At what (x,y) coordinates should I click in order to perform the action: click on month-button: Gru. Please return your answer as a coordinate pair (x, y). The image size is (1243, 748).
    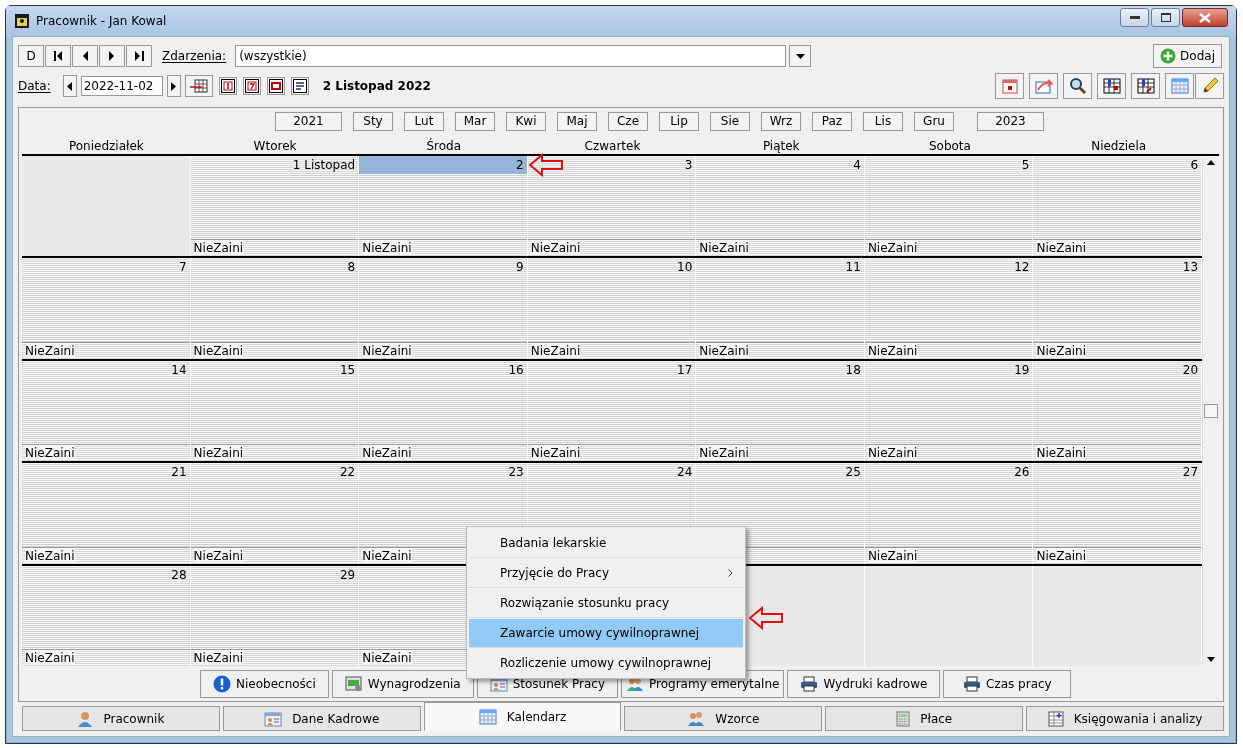
    Looking at the image, I should click on (934, 121).